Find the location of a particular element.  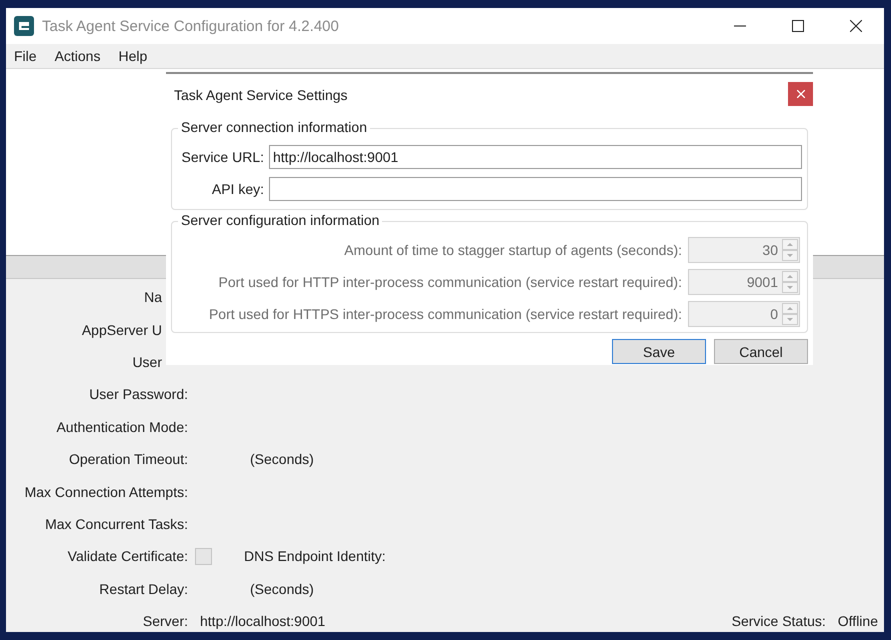

menu-item: File is located at coordinates (25, 56).